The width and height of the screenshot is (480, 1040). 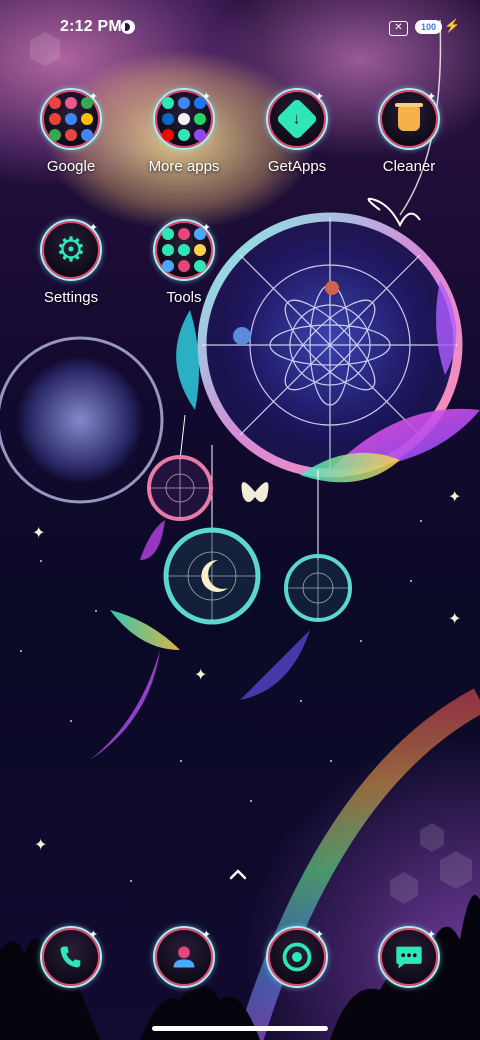 What do you see at coordinates (128, 27) in the screenshot?
I see `do-not-disturb-icon` at bounding box center [128, 27].